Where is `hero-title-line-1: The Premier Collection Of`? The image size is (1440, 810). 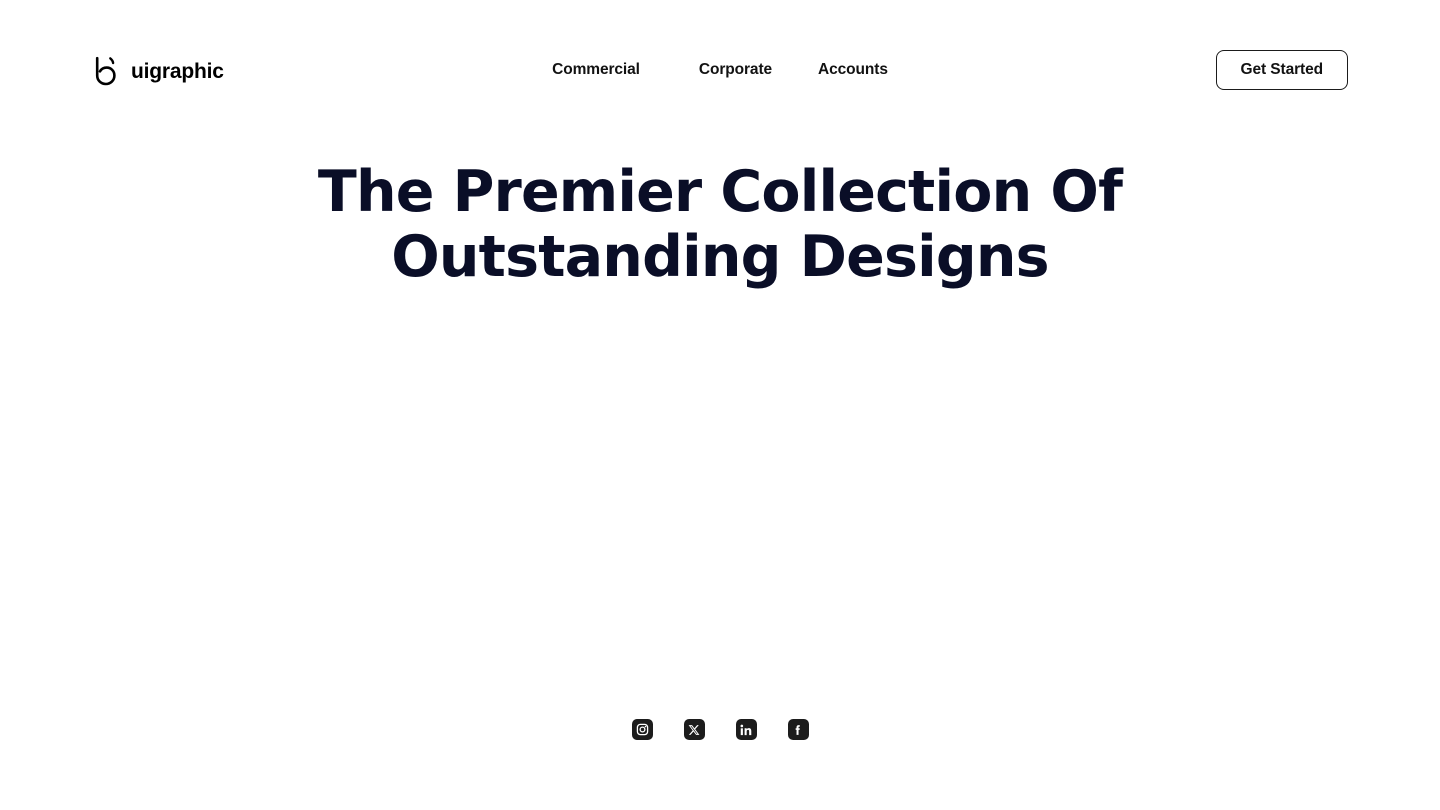 hero-title-line-1: The Premier Collection Of is located at coordinates (720, 192).